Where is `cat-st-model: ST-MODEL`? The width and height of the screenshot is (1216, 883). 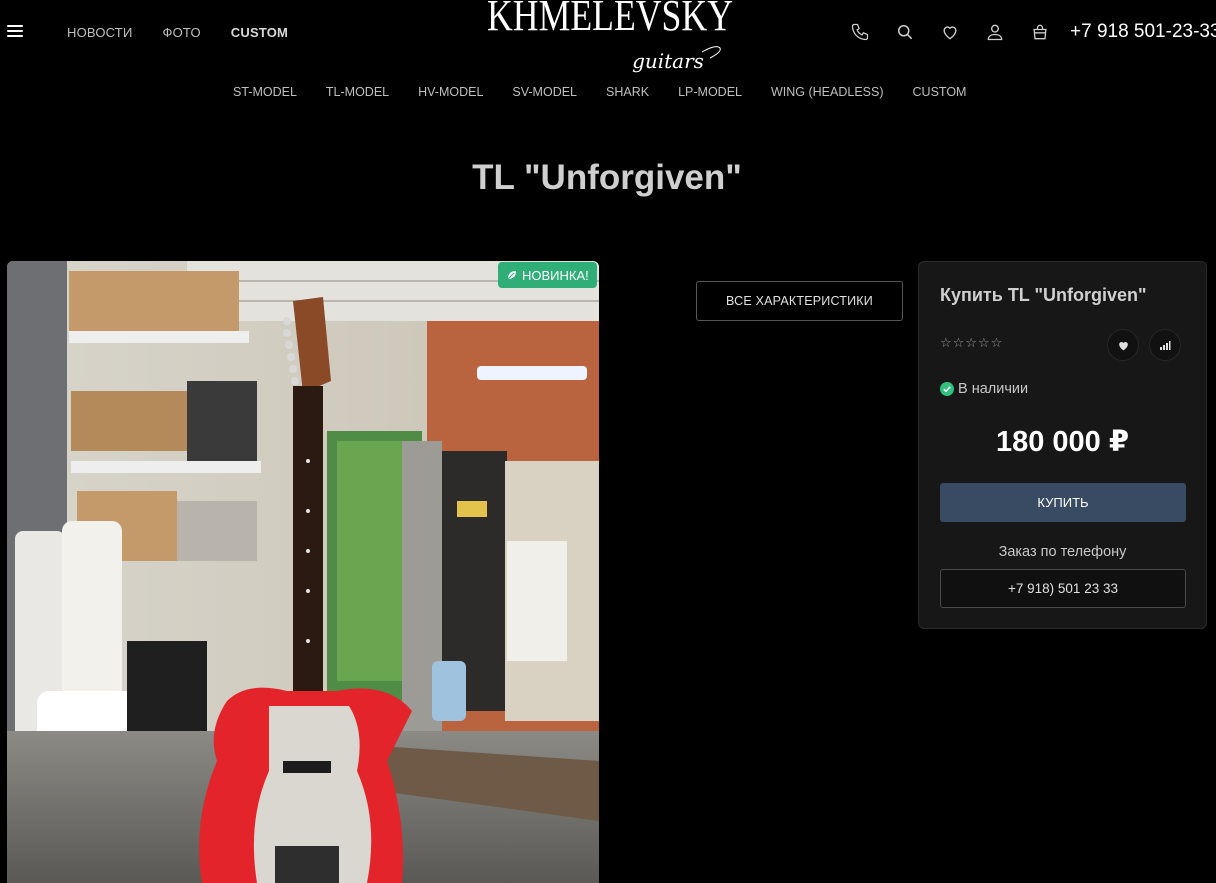 cat-st-model: ST-MODEL is located at coordinates (265, 92).